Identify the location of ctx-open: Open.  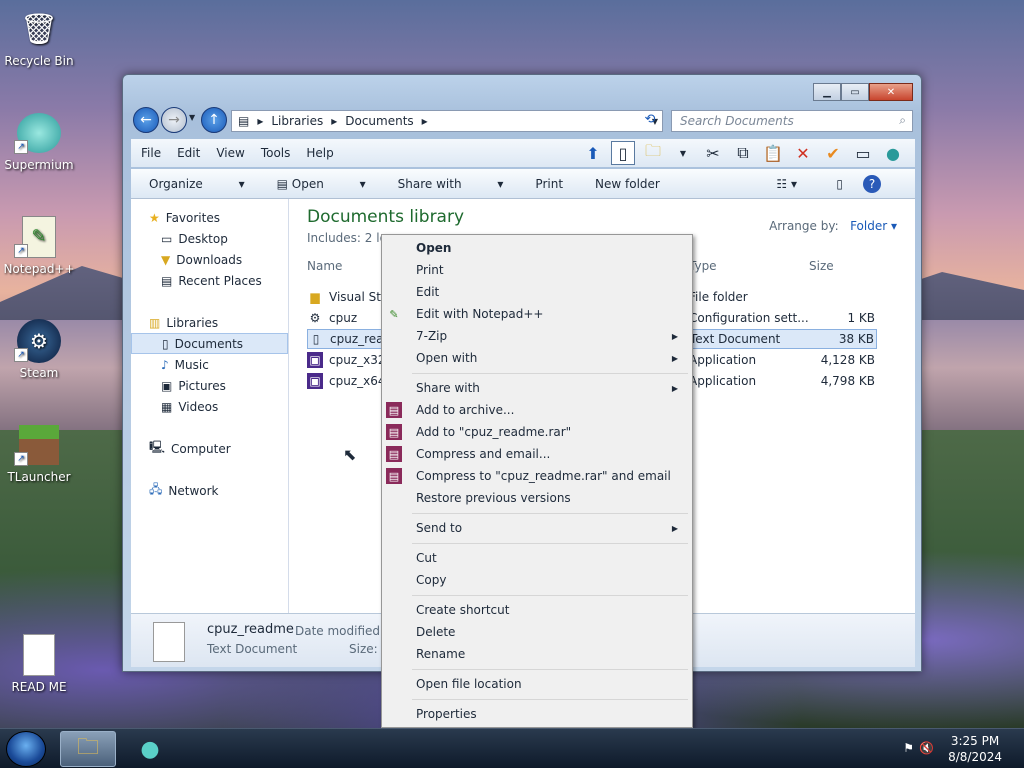
(551, 248).